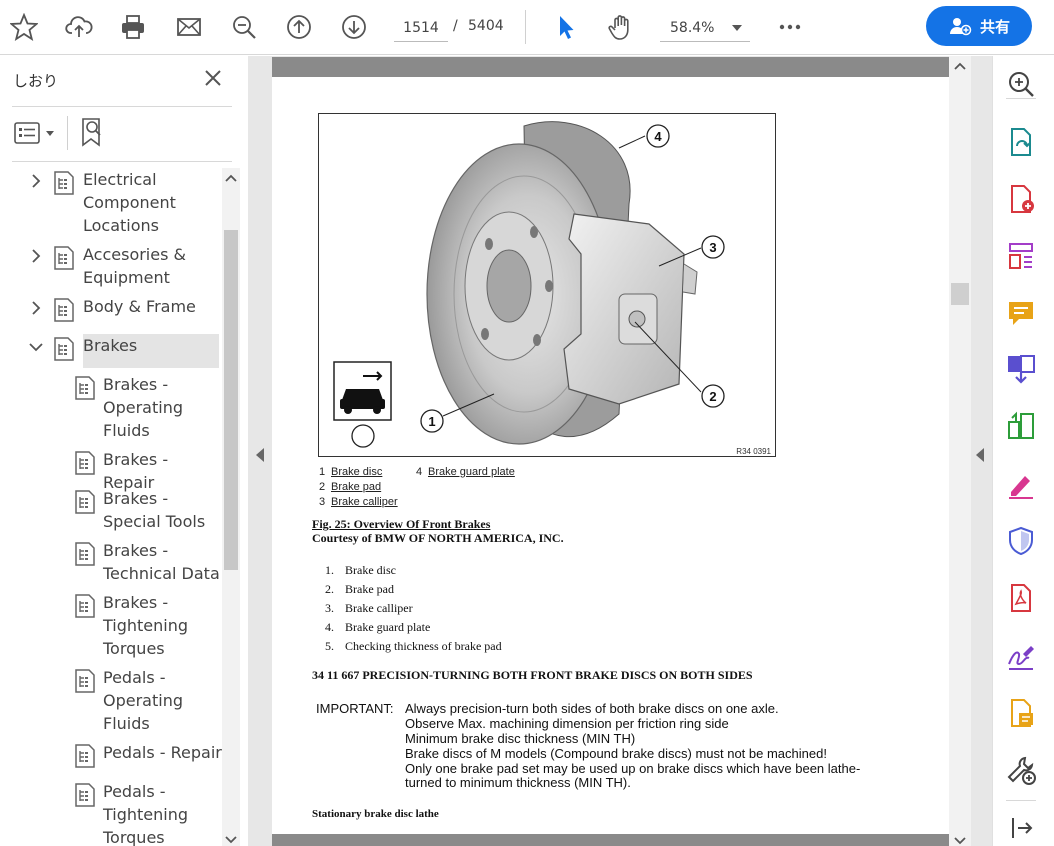  I want to click on combine-files-icon, so click(1021, 369).